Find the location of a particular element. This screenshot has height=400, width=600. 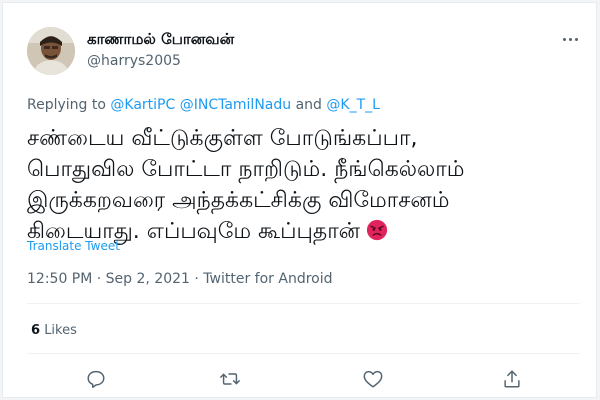

likes-count: 6 Likes is located at coordinates (54, 330).